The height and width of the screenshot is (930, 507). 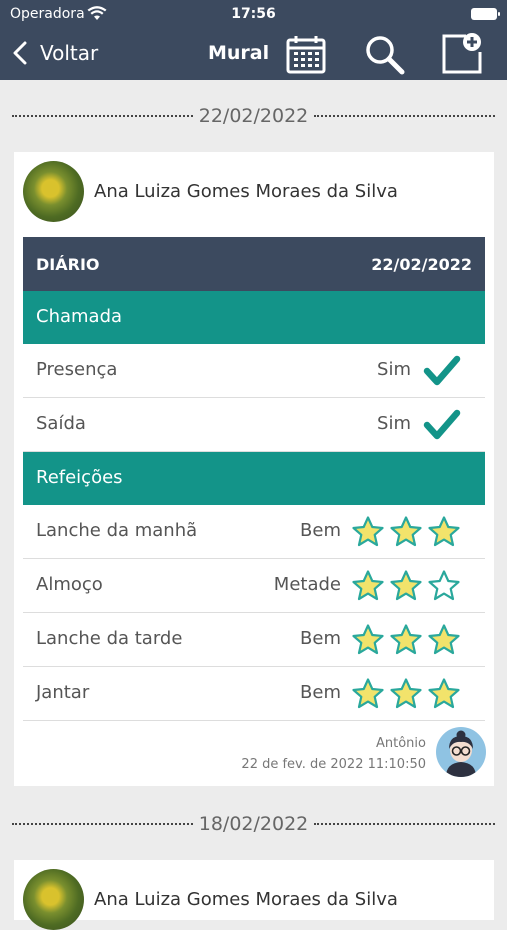 What do you see at coordinates (333, 754) in the screenshot?
I see `post-author: Antônio 22 de fev. de 2022 11:10:50` at bounding box center [333, 754].